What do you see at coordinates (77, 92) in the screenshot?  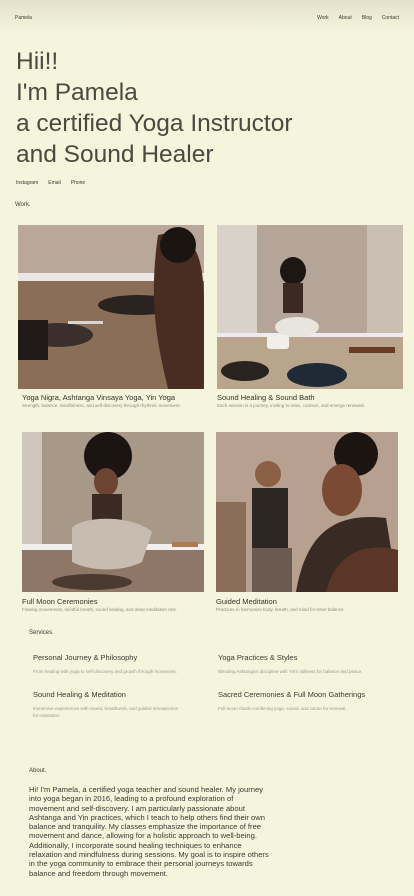 I see `hero-line-2: I'm Pamela` at bounding box center [77, 92].